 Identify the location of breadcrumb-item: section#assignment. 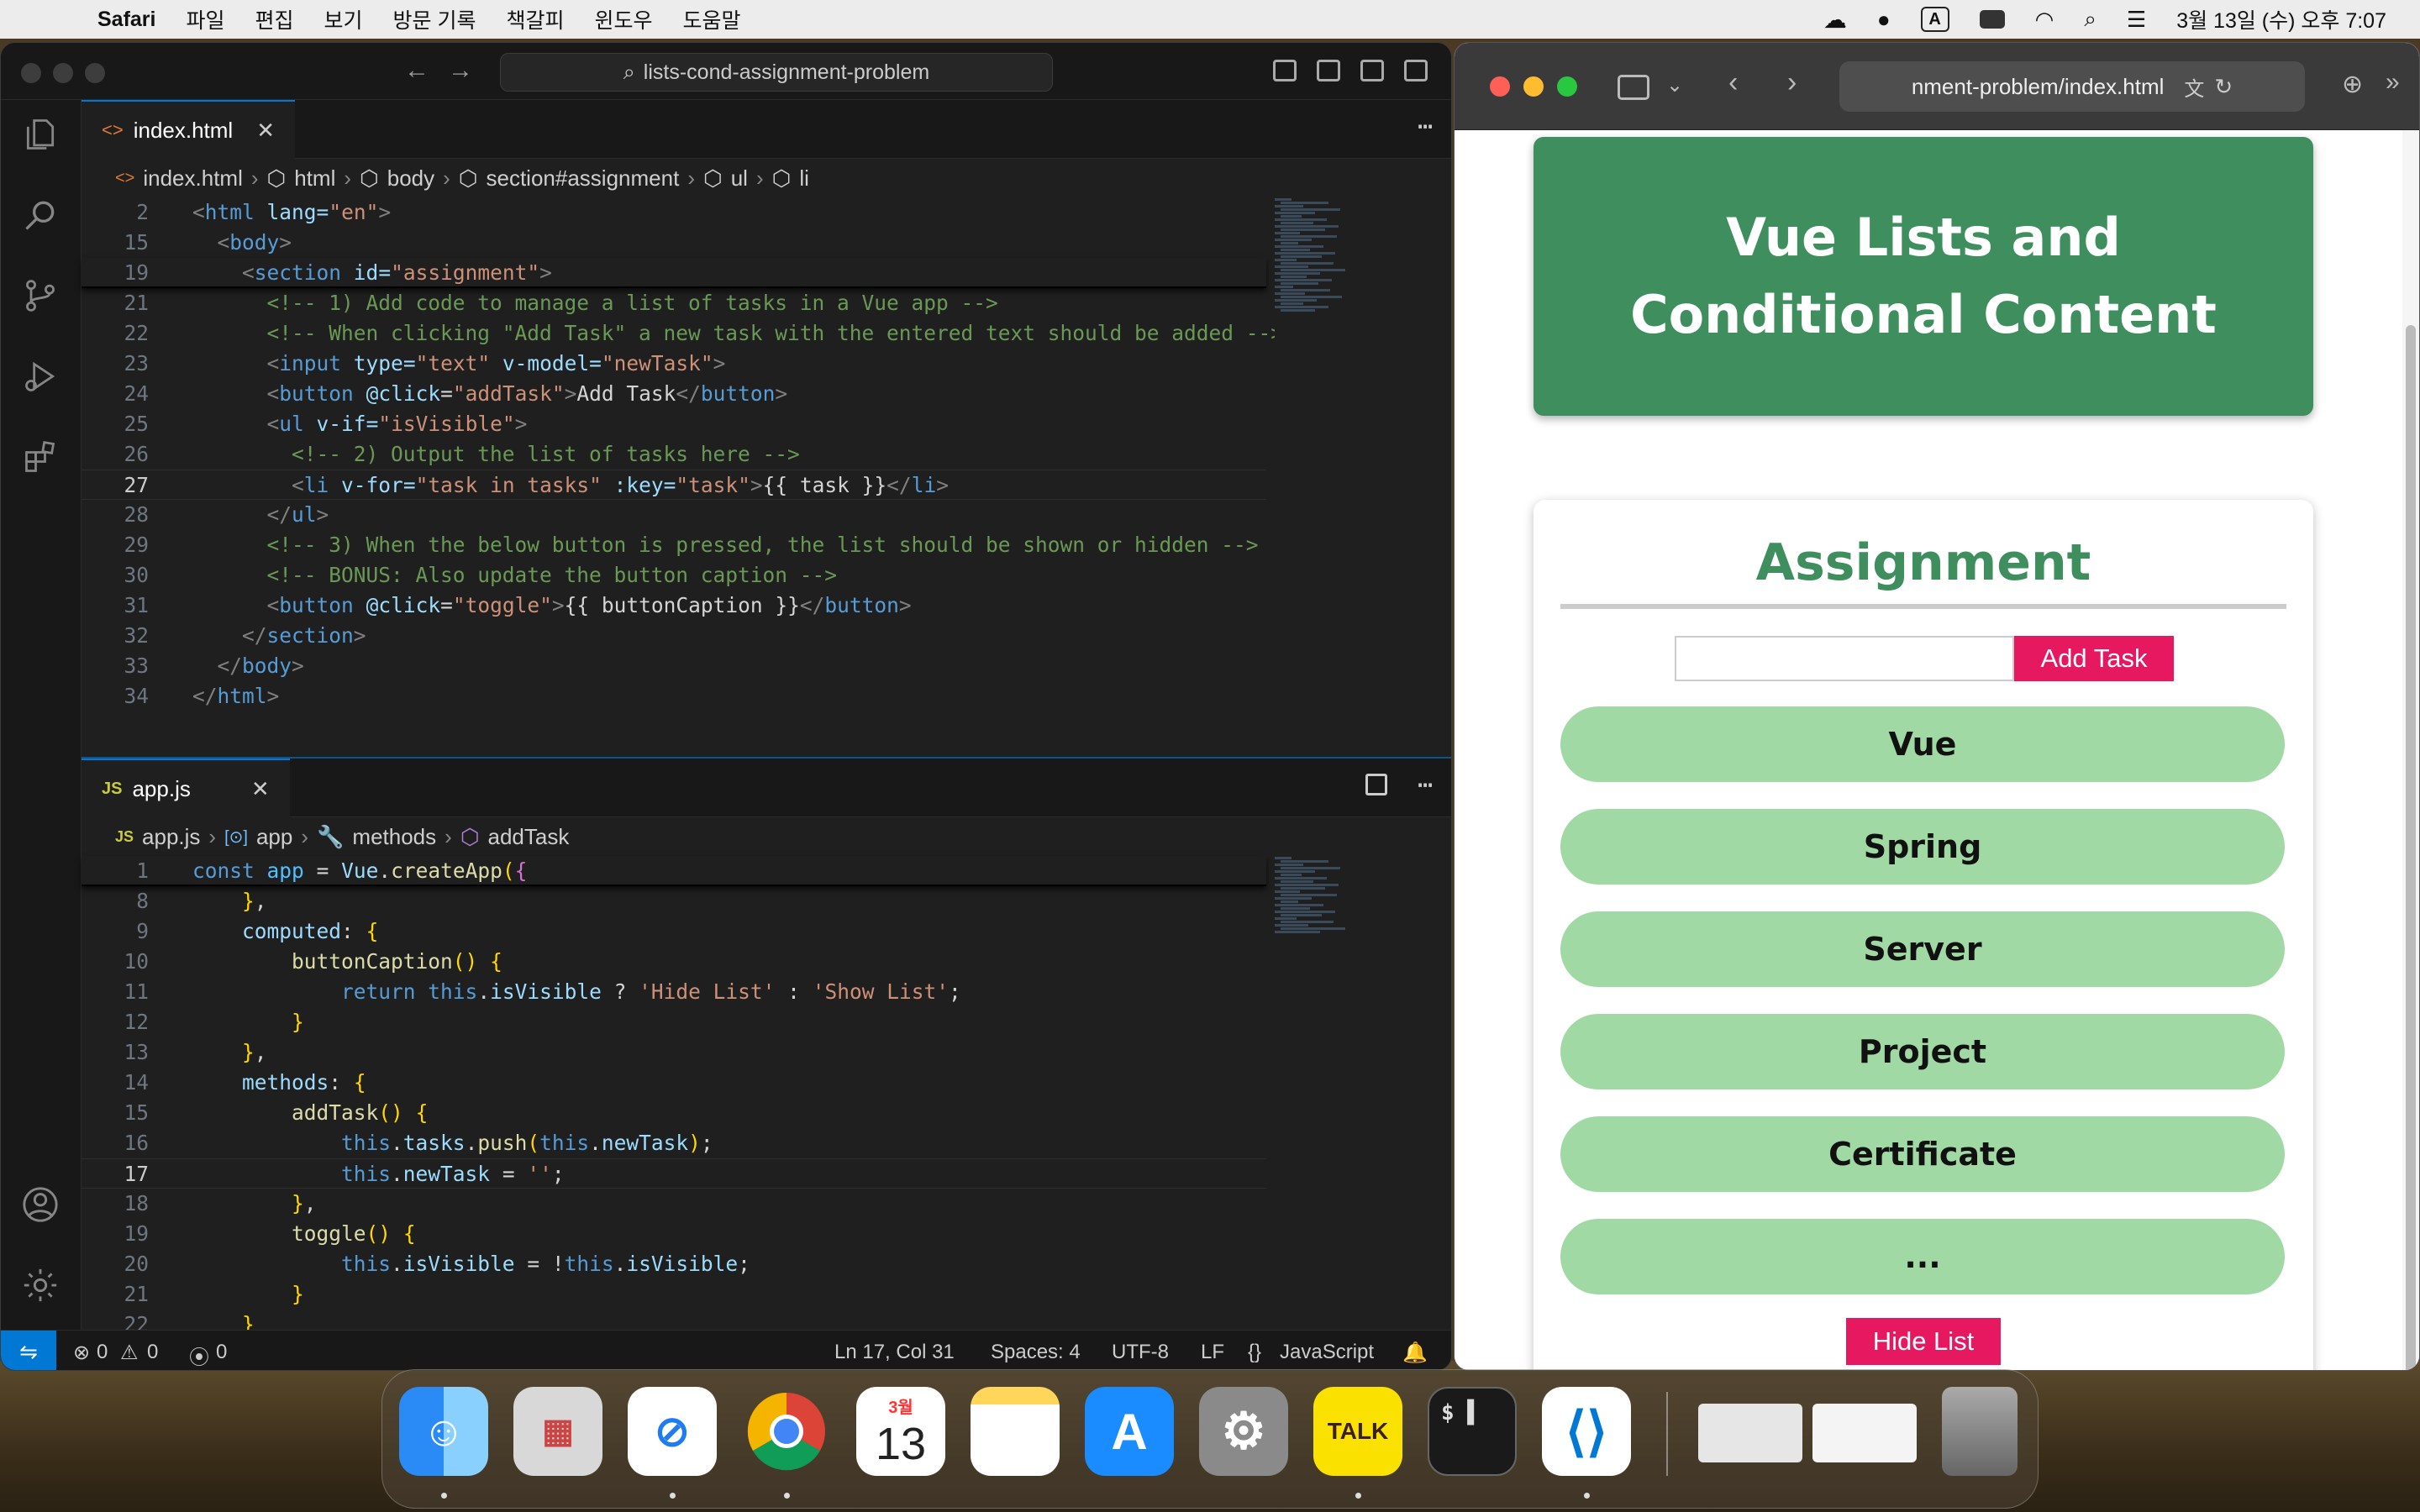
(583, 178).